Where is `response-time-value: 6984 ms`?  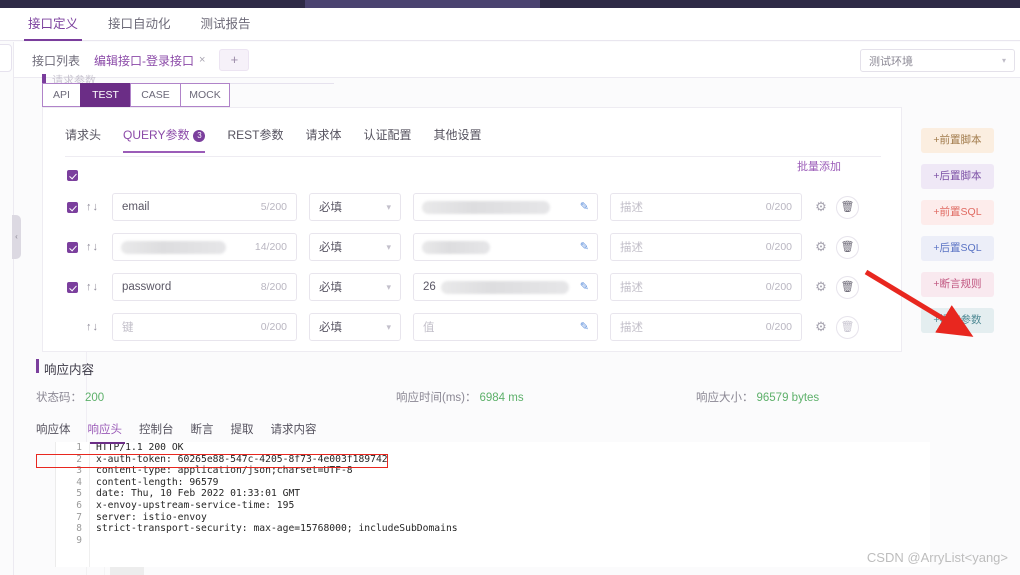
response-time-value: 6984 ms is located at coordinates (501, 398).